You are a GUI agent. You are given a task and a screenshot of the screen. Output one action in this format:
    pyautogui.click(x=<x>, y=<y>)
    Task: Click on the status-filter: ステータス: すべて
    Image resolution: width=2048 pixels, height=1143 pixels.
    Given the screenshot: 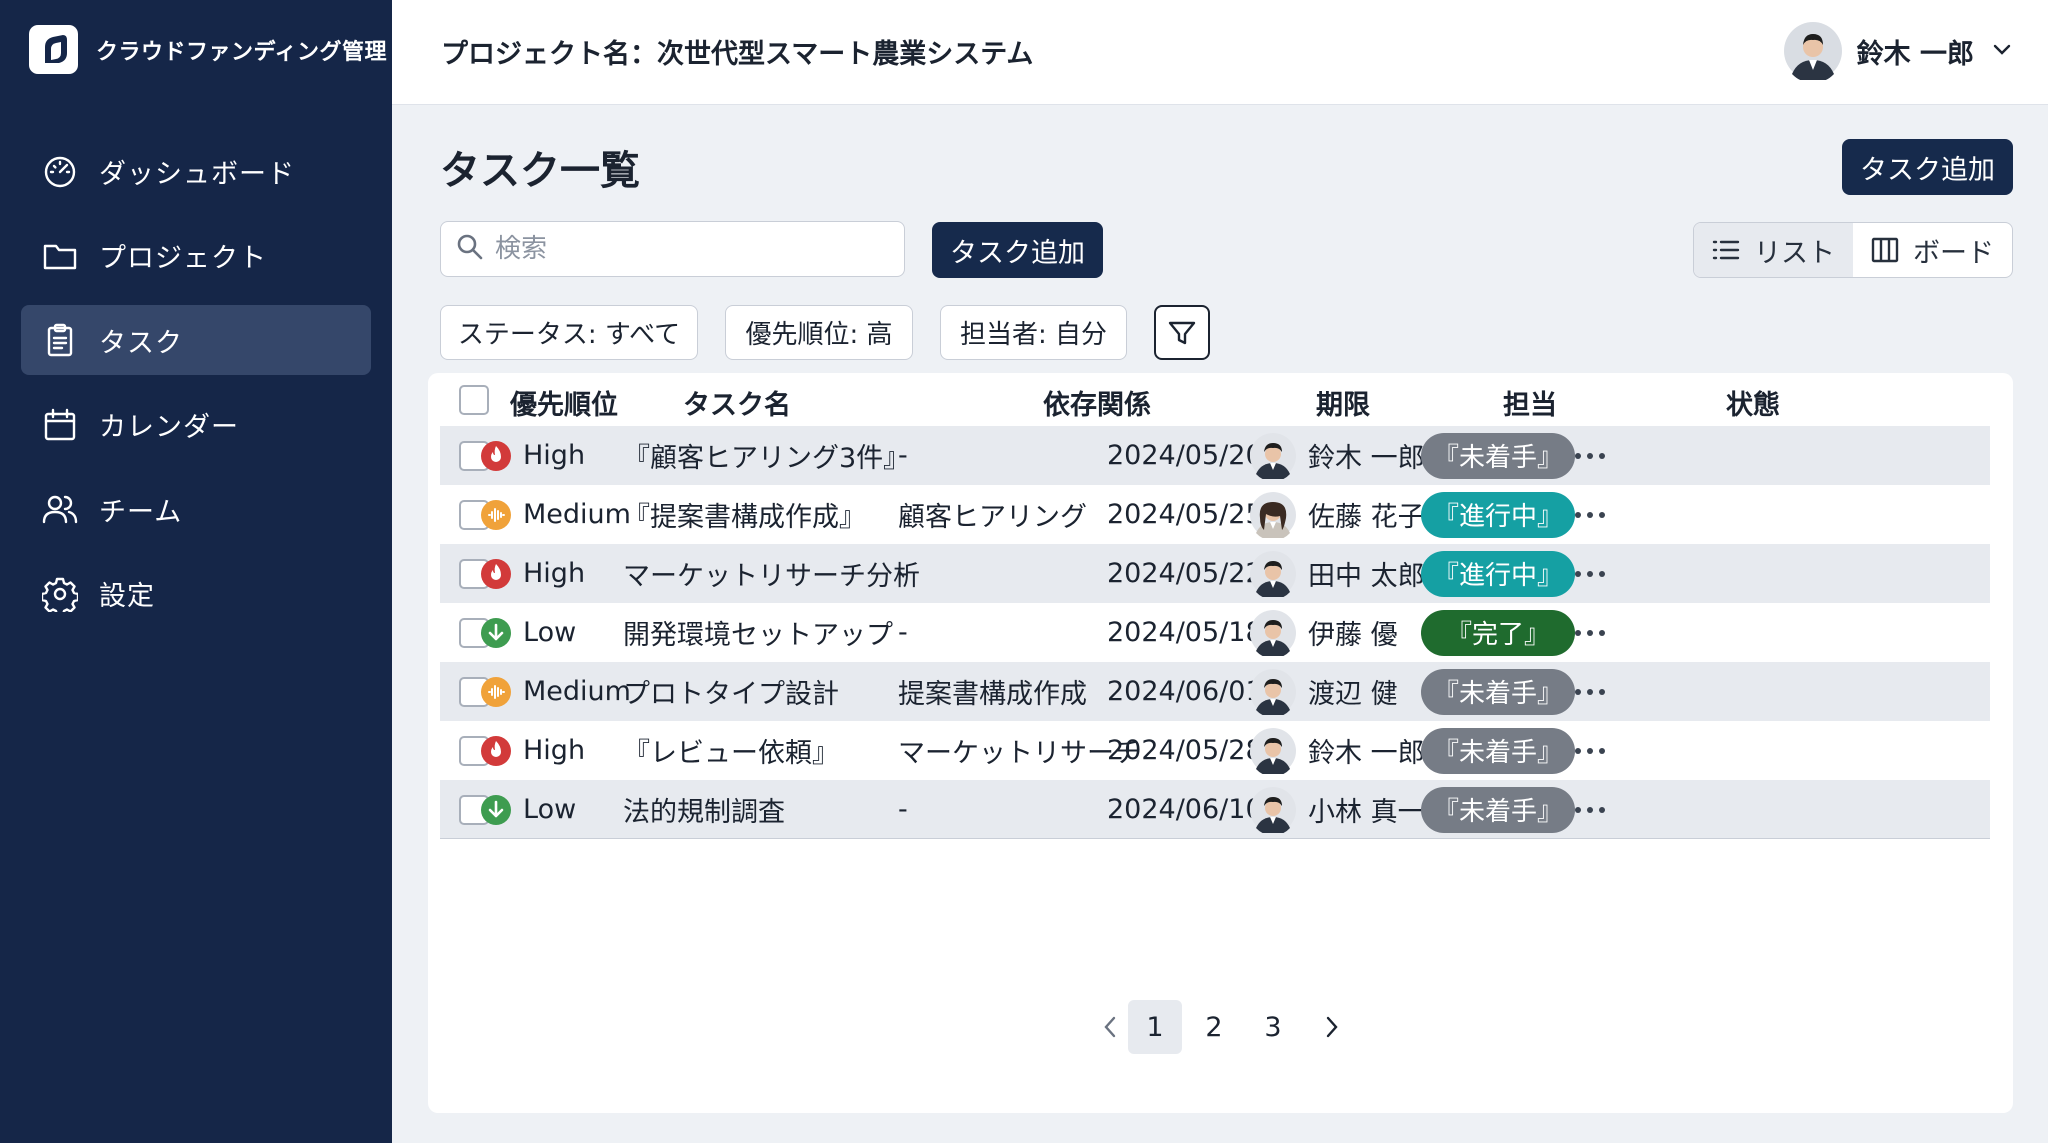 What is the action you would take?
    pyautogui.click(x=569, y=332)
    